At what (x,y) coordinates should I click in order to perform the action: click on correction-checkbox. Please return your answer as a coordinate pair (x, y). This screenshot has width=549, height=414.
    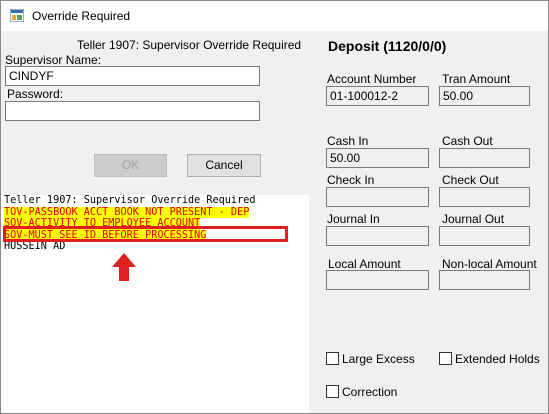
    Looking at the image, I should click on (332, 391).